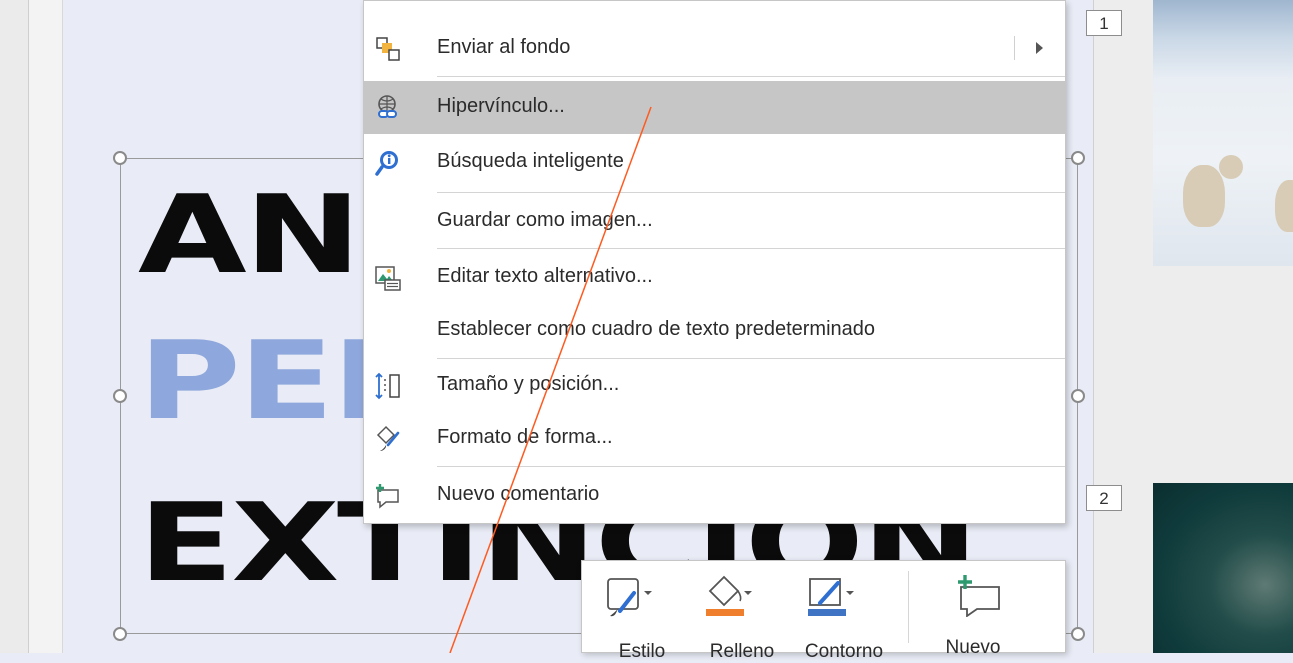  Describe the element at coordinates (742, 651) in the screenshot. I see `fill-label: Relleno` at that location.